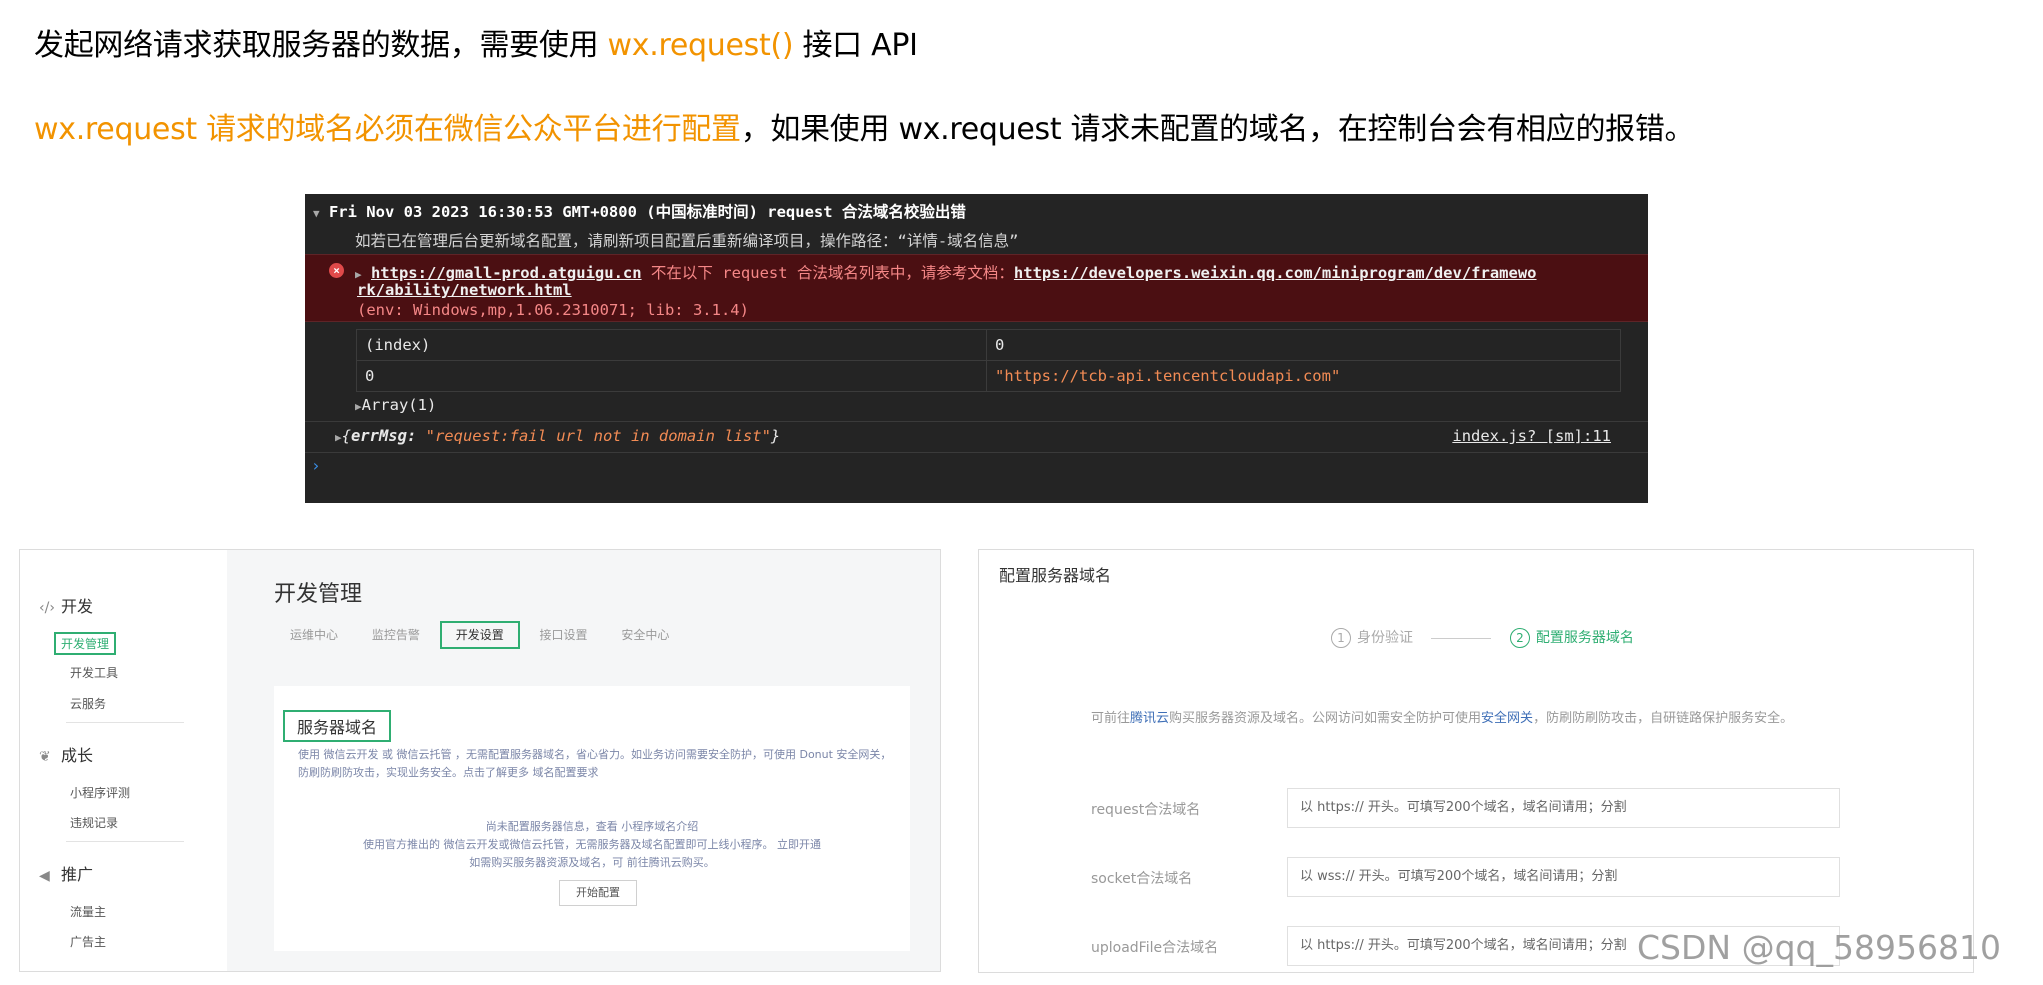  I want to click on tab-api-settings: 接口设置, so click(564, 635).